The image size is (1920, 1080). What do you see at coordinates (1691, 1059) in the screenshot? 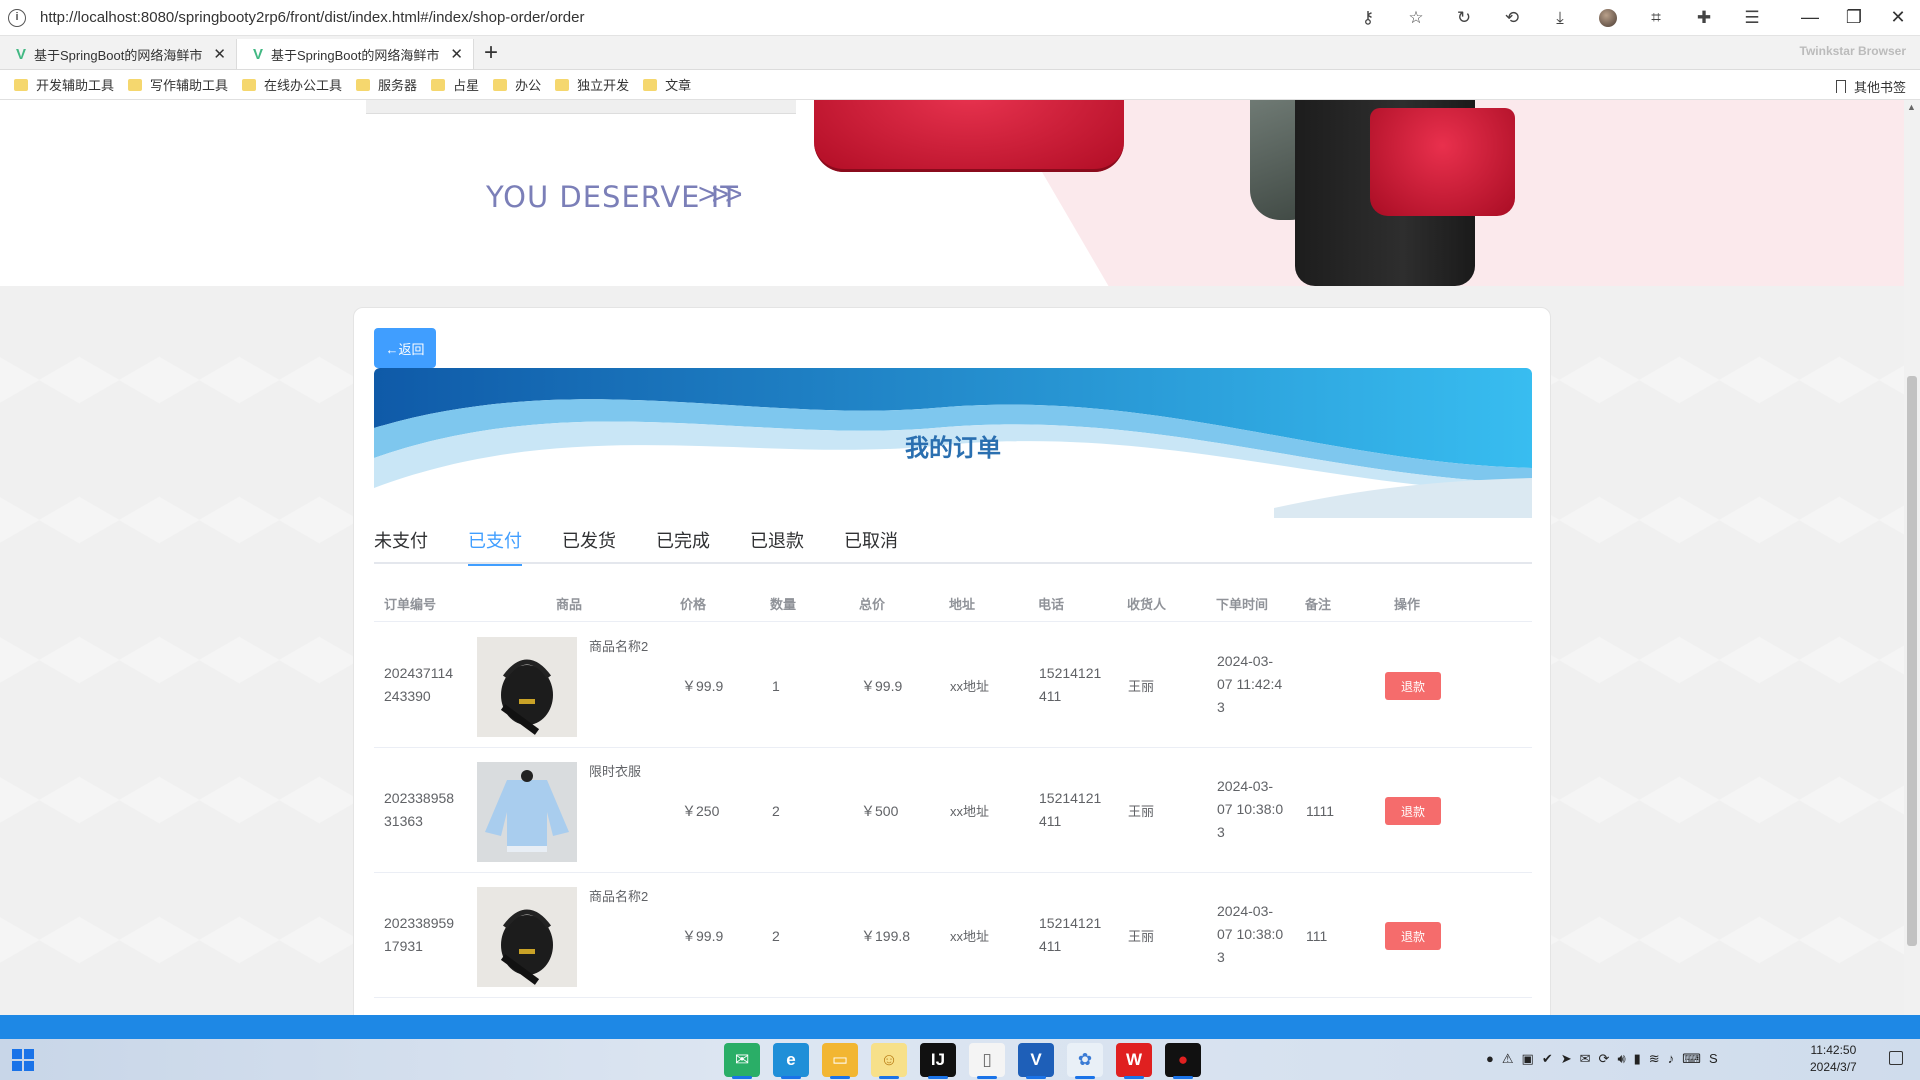
I see `input-method-icon: ⌨` at bounding box center [1691, 1059].